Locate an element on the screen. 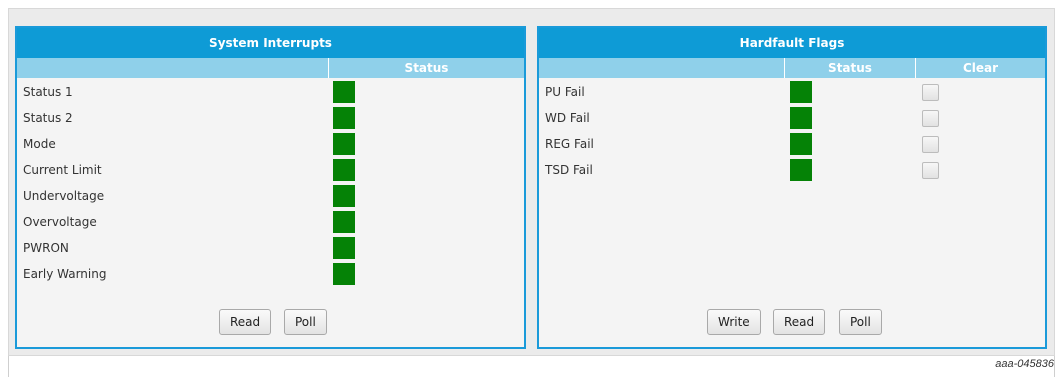 The width and height of the screenshot is (1063, 377). row-label: Undervoltage is located at coordinates (64, 196).